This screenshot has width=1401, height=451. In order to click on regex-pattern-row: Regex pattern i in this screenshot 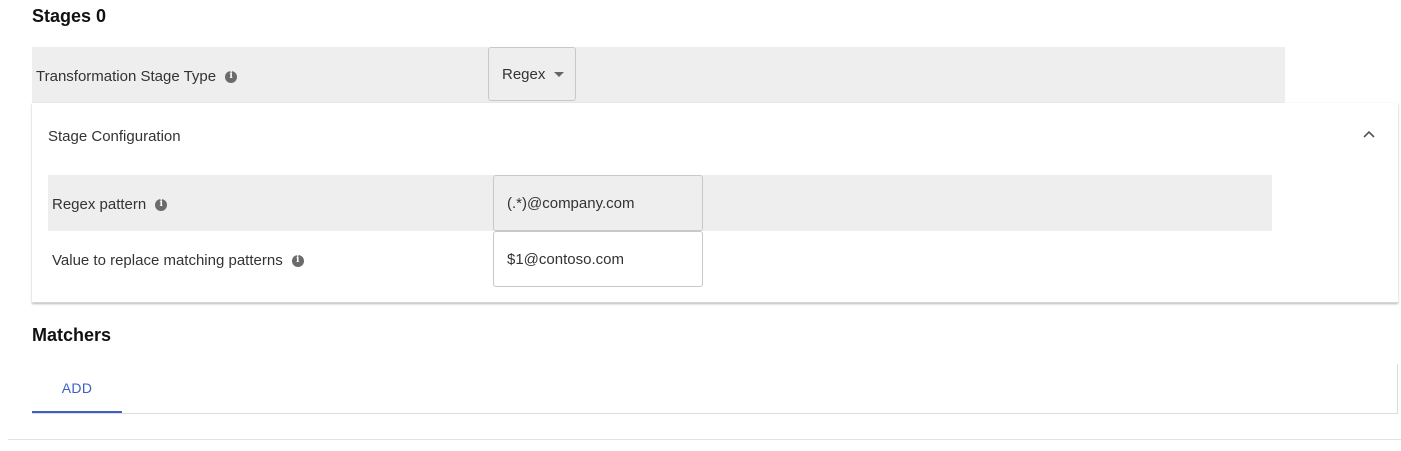, I will do `click(660, 203)`.